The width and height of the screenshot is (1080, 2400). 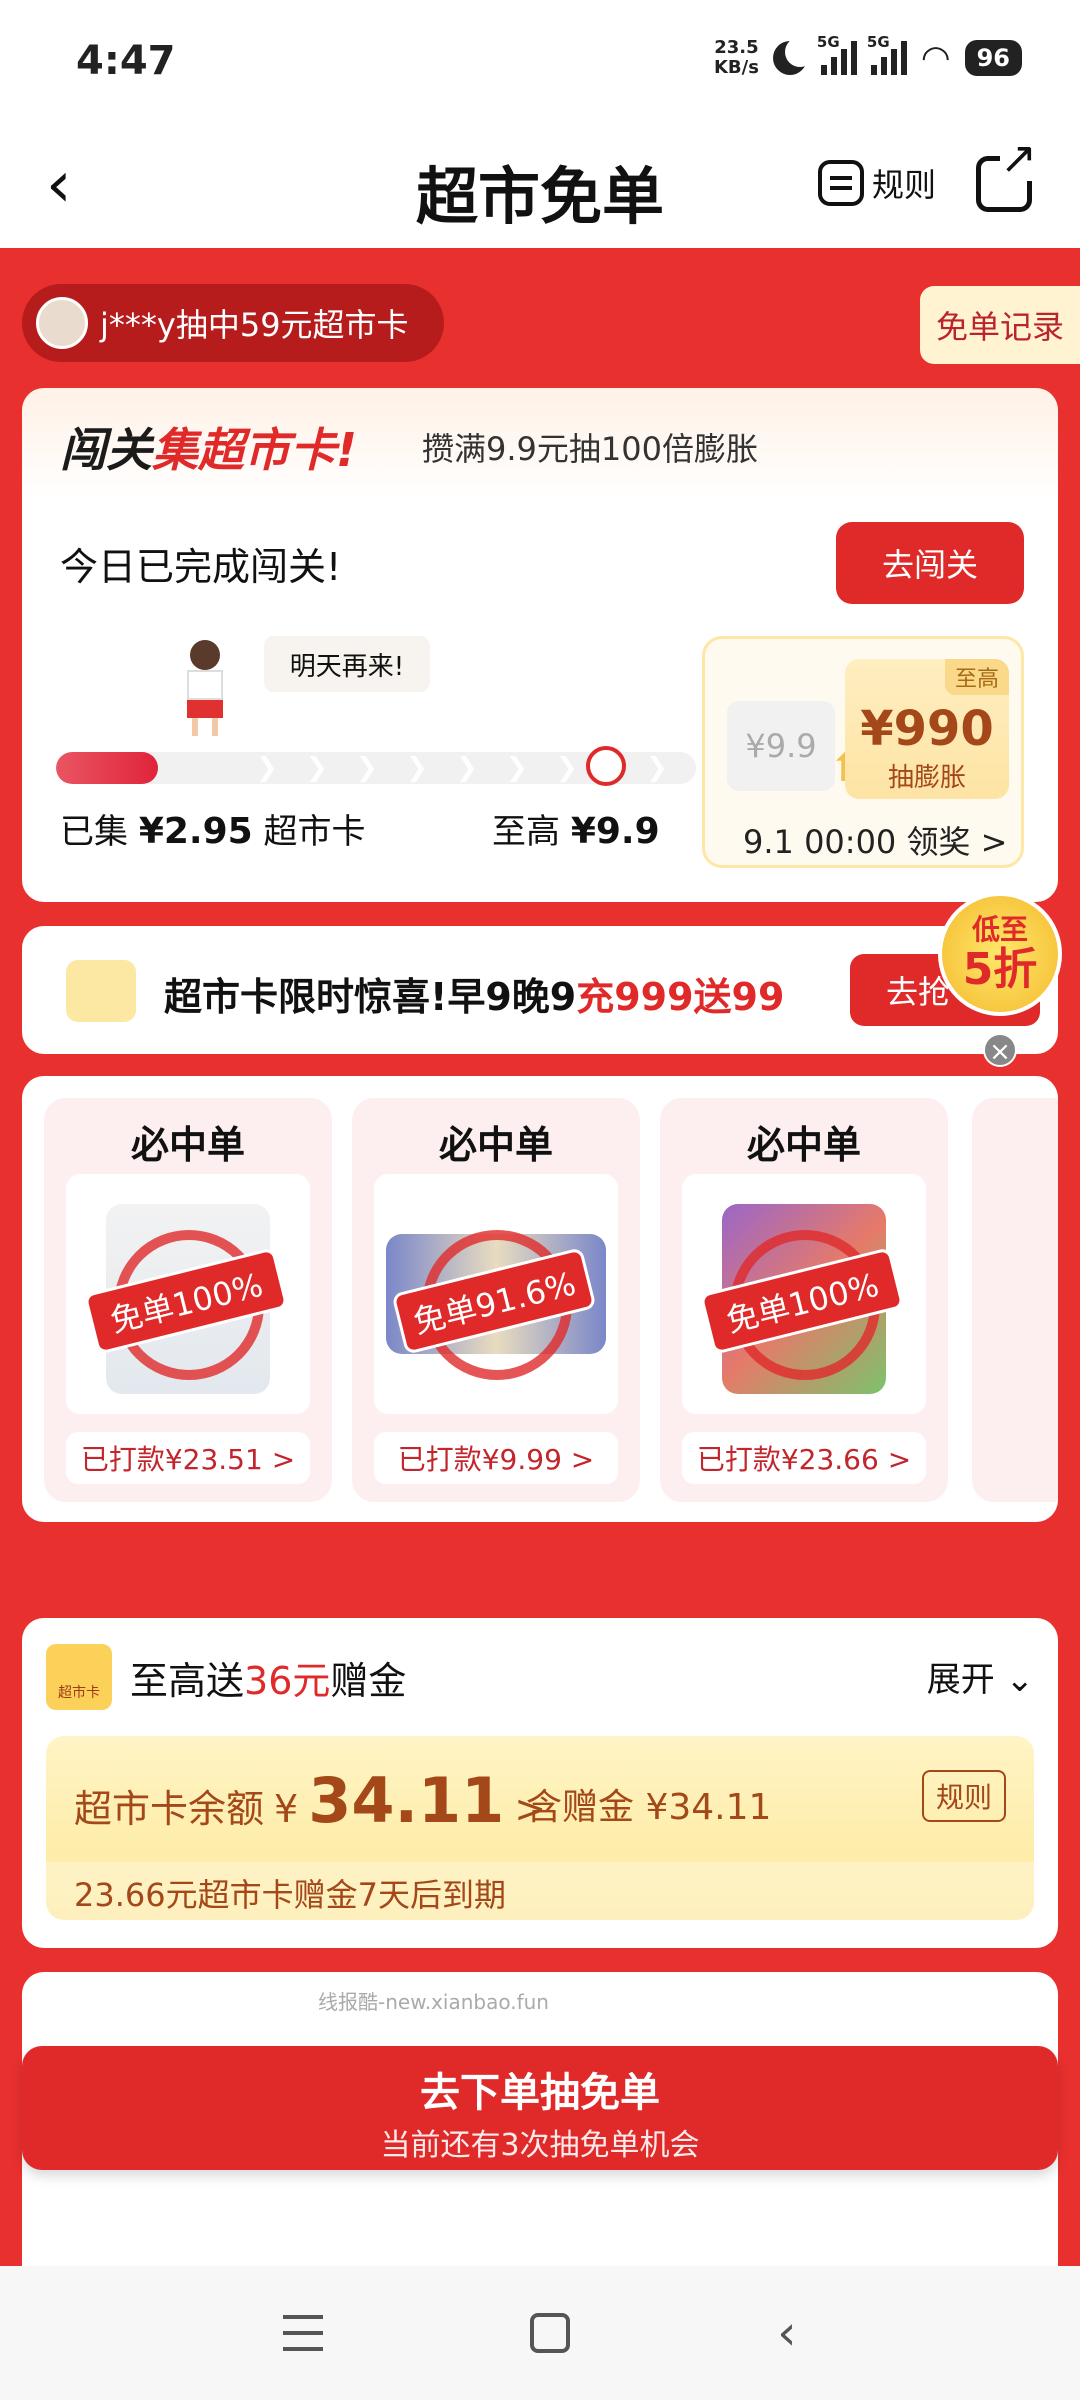 What do you see at coordinates (837, 54) in the screenshot?
I see `signal-icon: 5G` at bounding box center [837, 54].